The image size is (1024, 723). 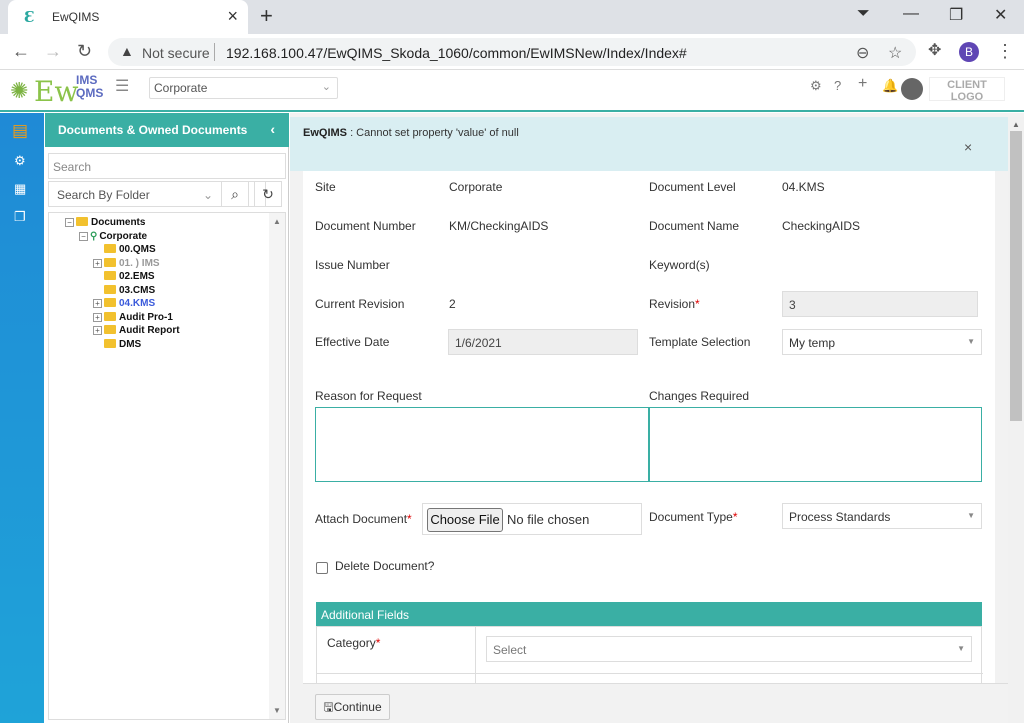 What do you see at coordinates (232, 16) in the screenshot?
I see `tab-close-icon: ×` at bounding box center [232, 16].